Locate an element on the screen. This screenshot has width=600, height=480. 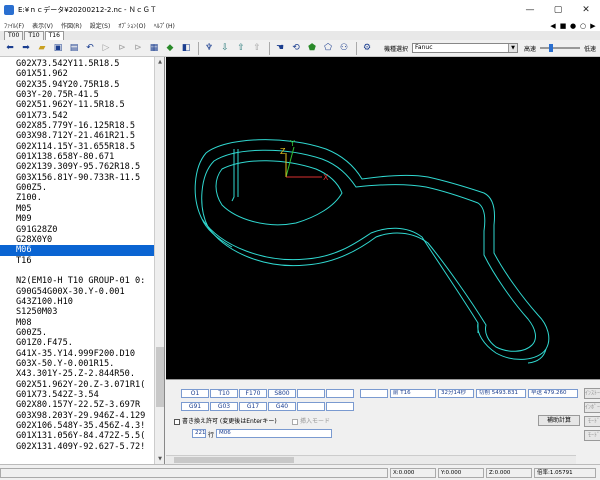
code-line: M09 is located at coordinates (77, 219).